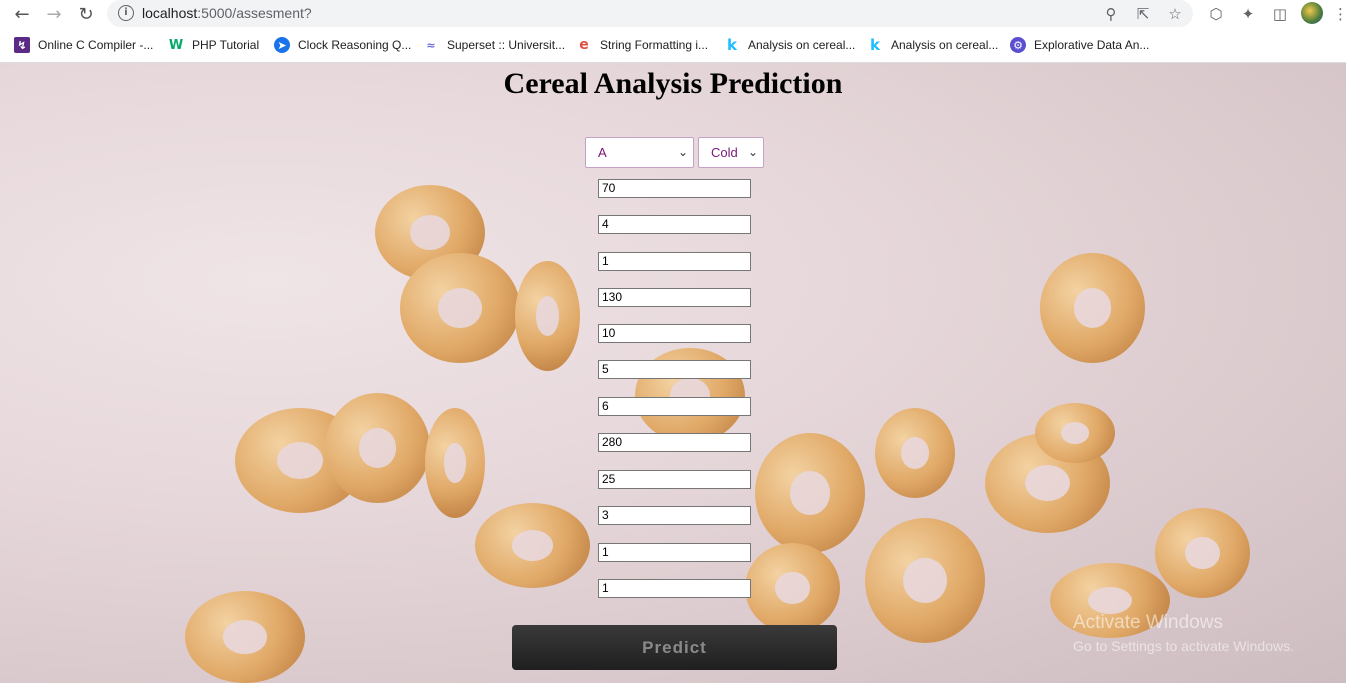 This screenshot has width=1346, height=683. Describe the element at coordinates (254, 13) in the screenshot. I see `url-path: :5000/assesment?` at that location.